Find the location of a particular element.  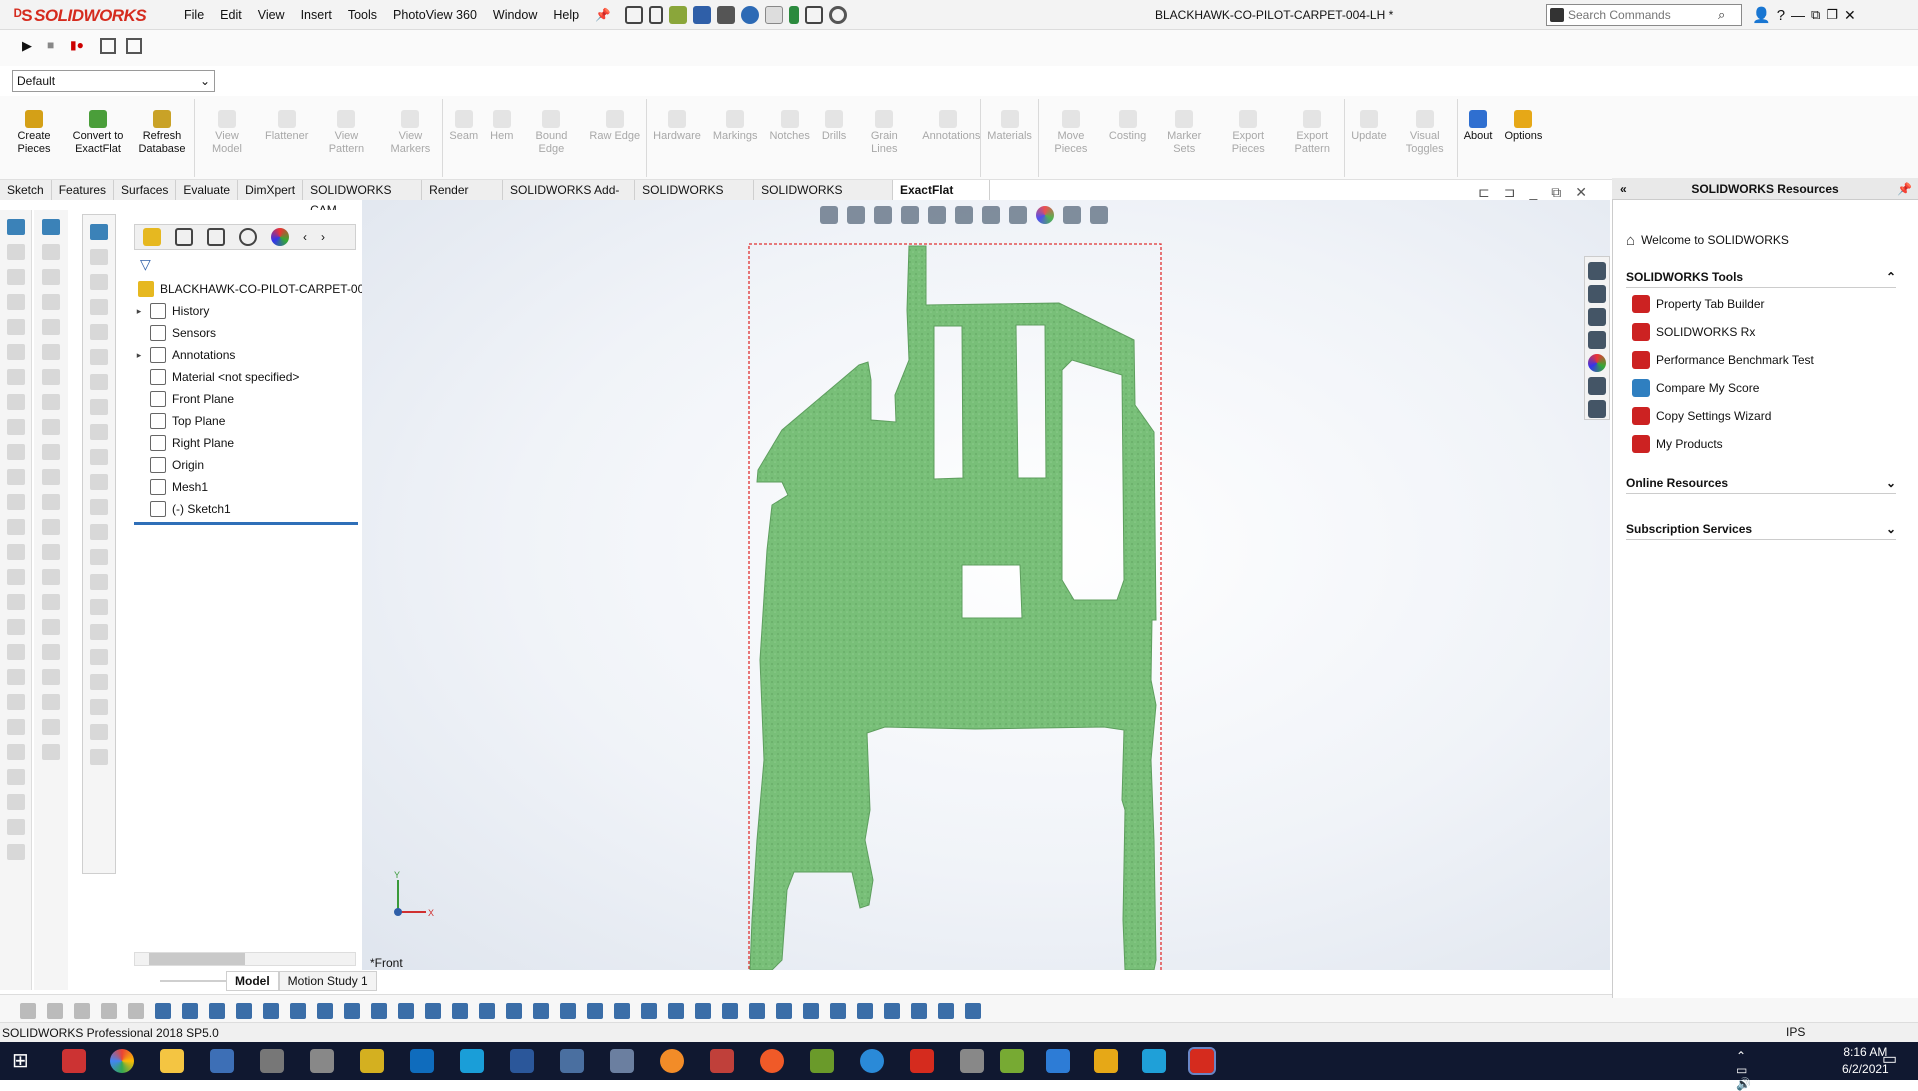

convert-to-exactflat-button: Convert to ExactFlat is located at coordinates (98, 125).